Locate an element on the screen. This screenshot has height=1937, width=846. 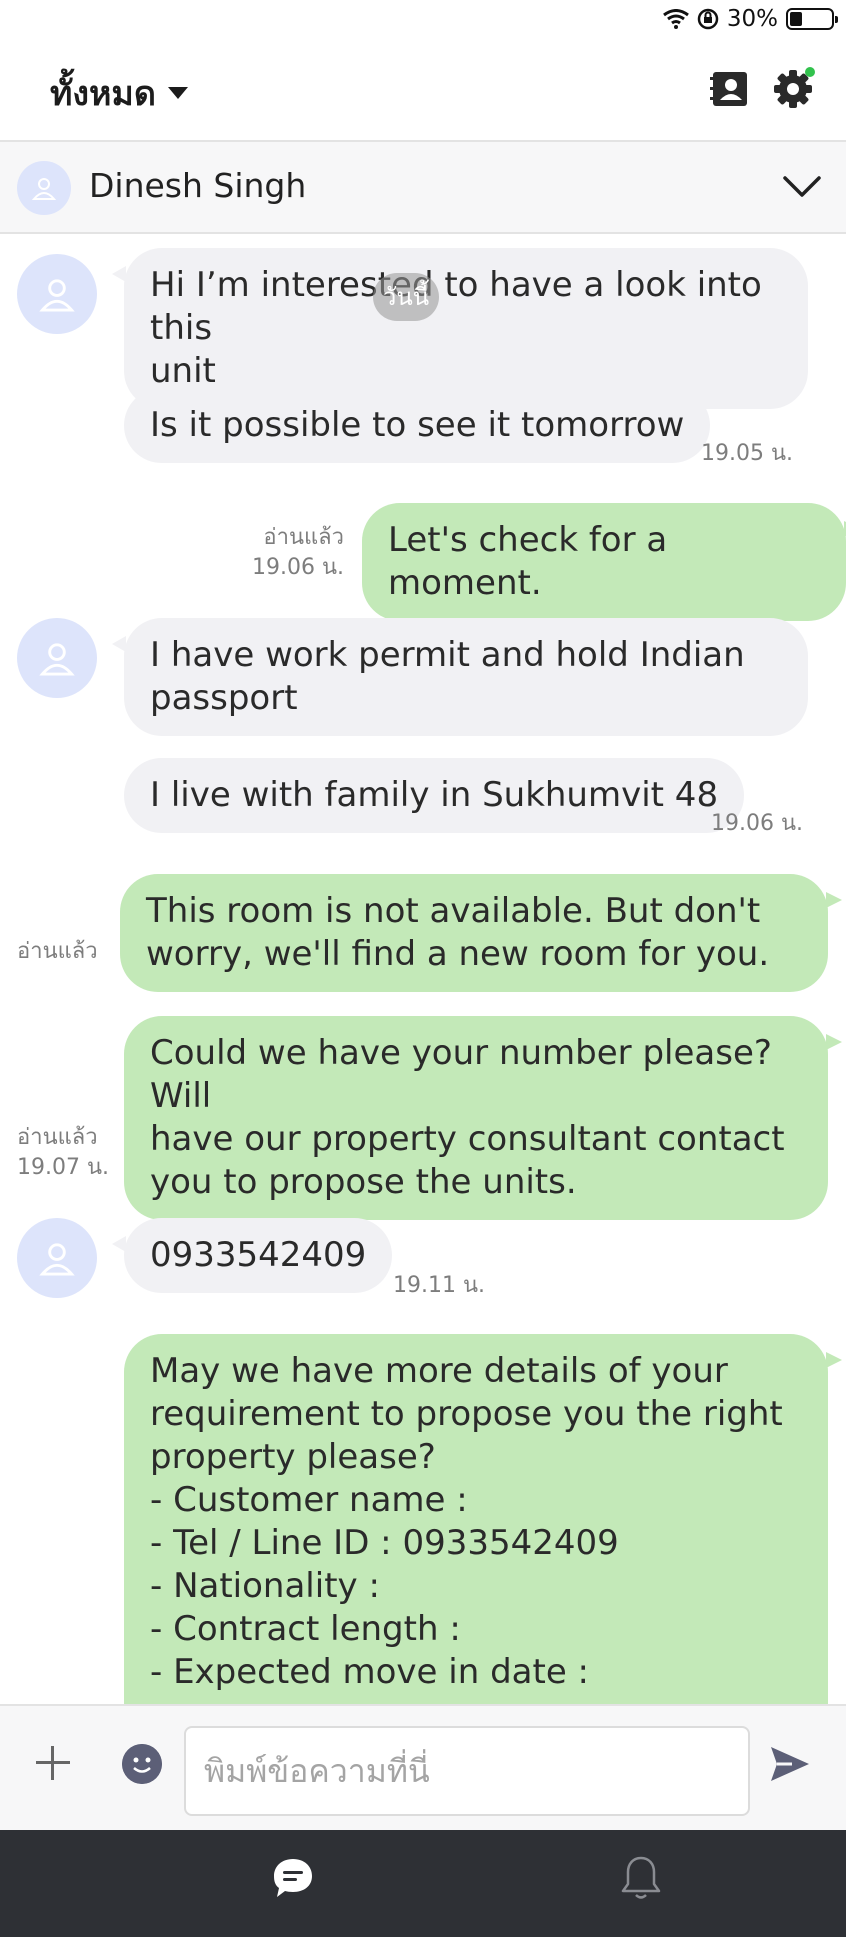
wifi-icon is located at coordinates (675, 19).